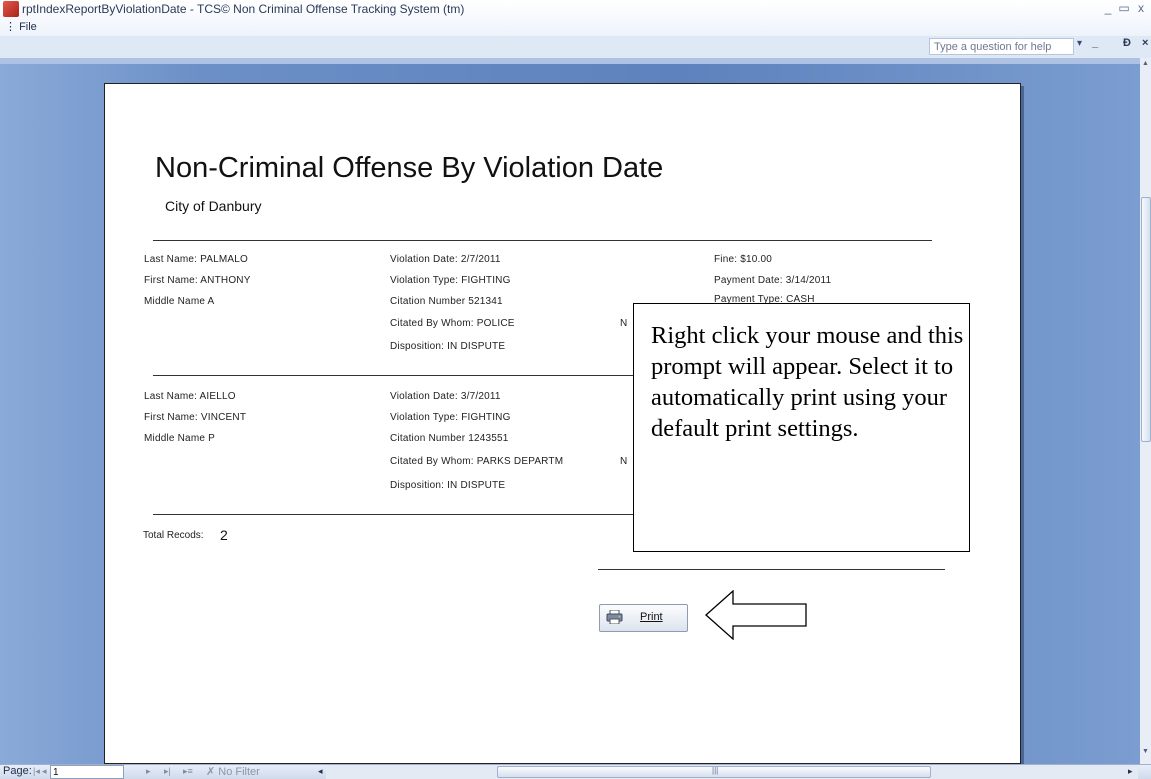  What do you see at coordinates (87, 772) in the screenshot?
I see `page-number-input` at bounding box center [87, 772].